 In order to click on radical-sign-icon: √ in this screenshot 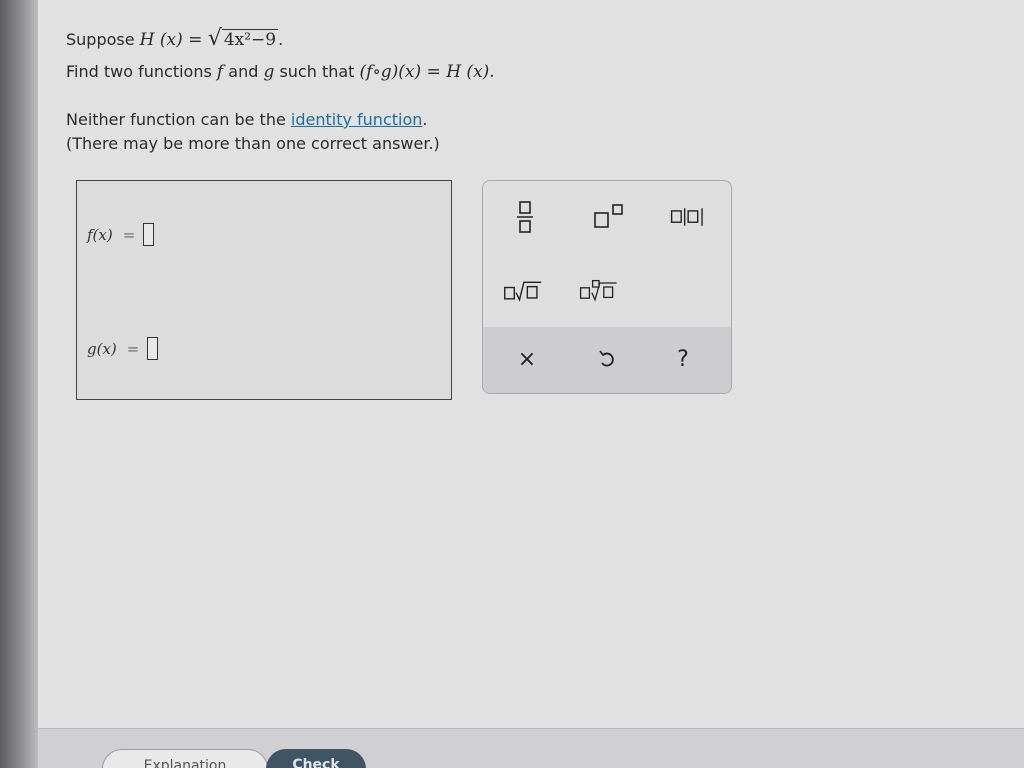, I will do `click(214, 38)`.